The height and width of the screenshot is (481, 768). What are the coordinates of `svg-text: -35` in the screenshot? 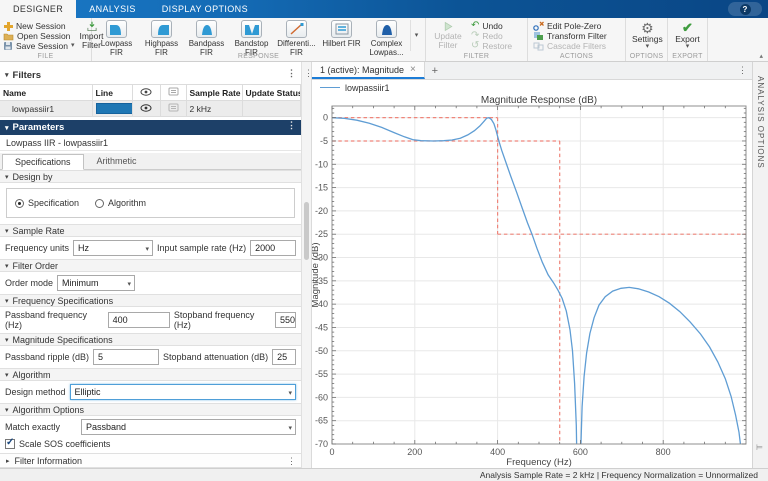 It's located at (321, 281).